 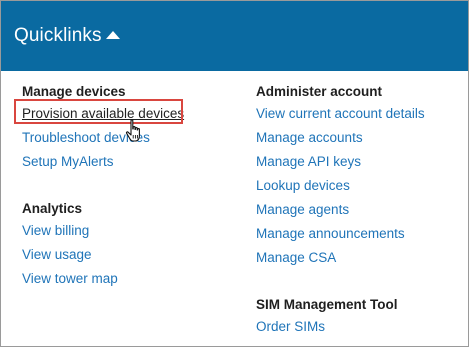 What do you see at coordinates (340, 141) in the screenshot?
I see `link-manage-accounts: Manage accounts` at bounding box center [340, 141].